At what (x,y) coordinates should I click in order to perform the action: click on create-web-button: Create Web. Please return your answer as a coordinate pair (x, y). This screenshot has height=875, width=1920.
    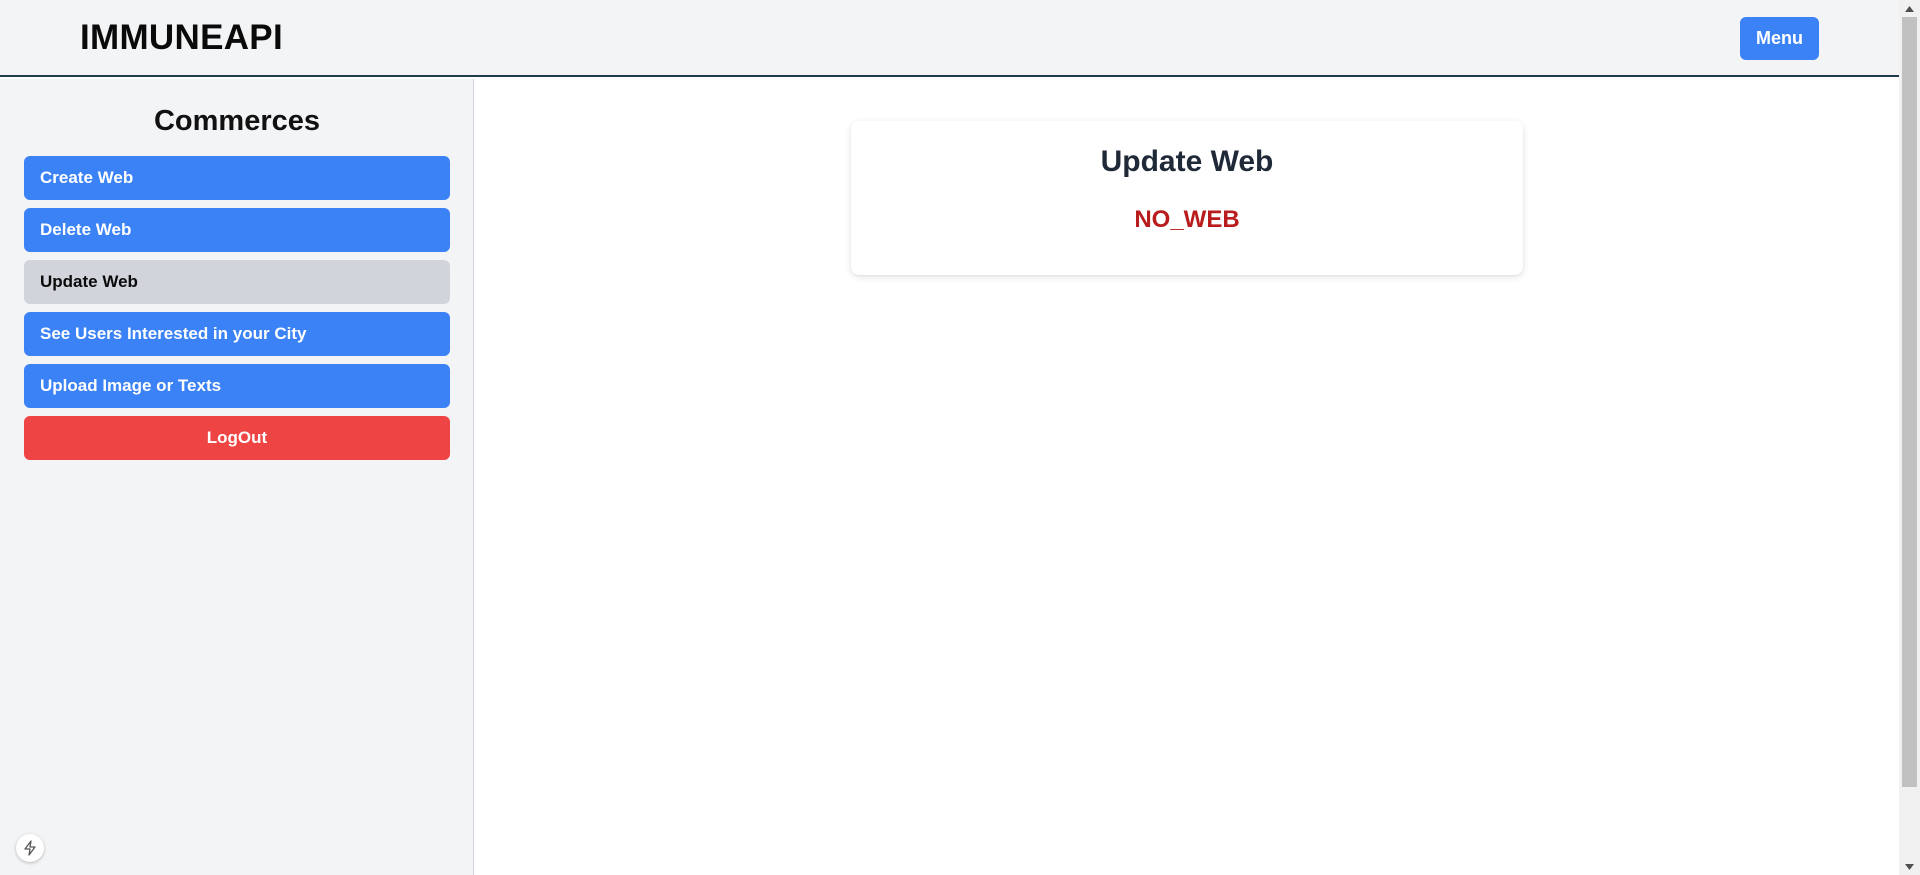
    Looking at the image, I should click on (237, 178).